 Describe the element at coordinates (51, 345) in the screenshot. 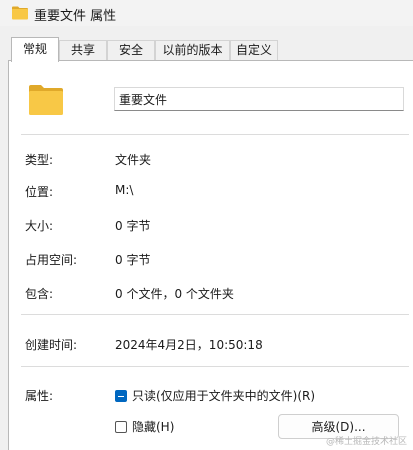

I see `created-label: 创建时间:` at that location.